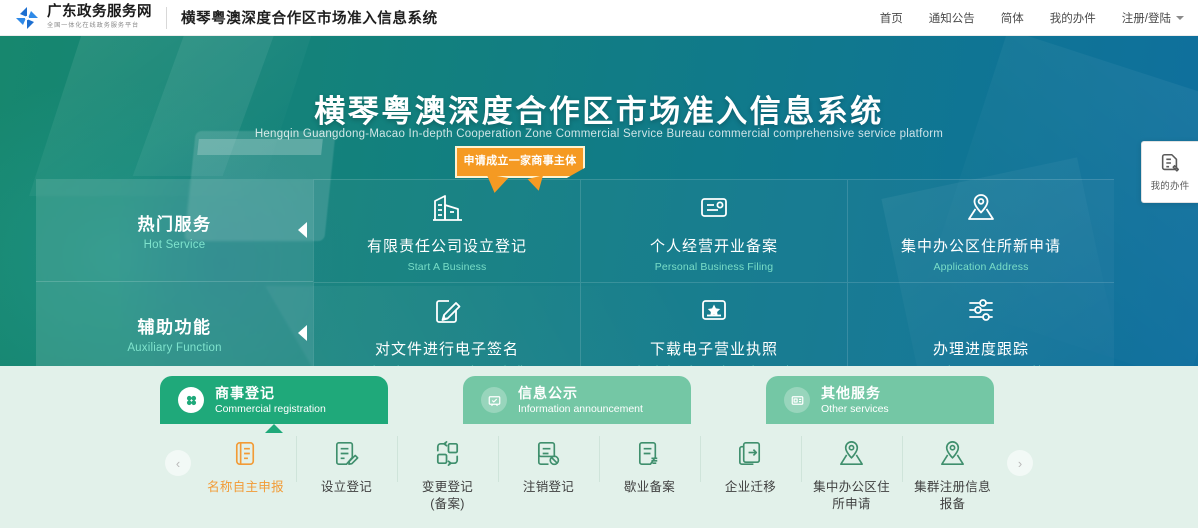 This screenshot has height=528, width=1198. I want to click on doc-pause-icon, so click(649, 453).